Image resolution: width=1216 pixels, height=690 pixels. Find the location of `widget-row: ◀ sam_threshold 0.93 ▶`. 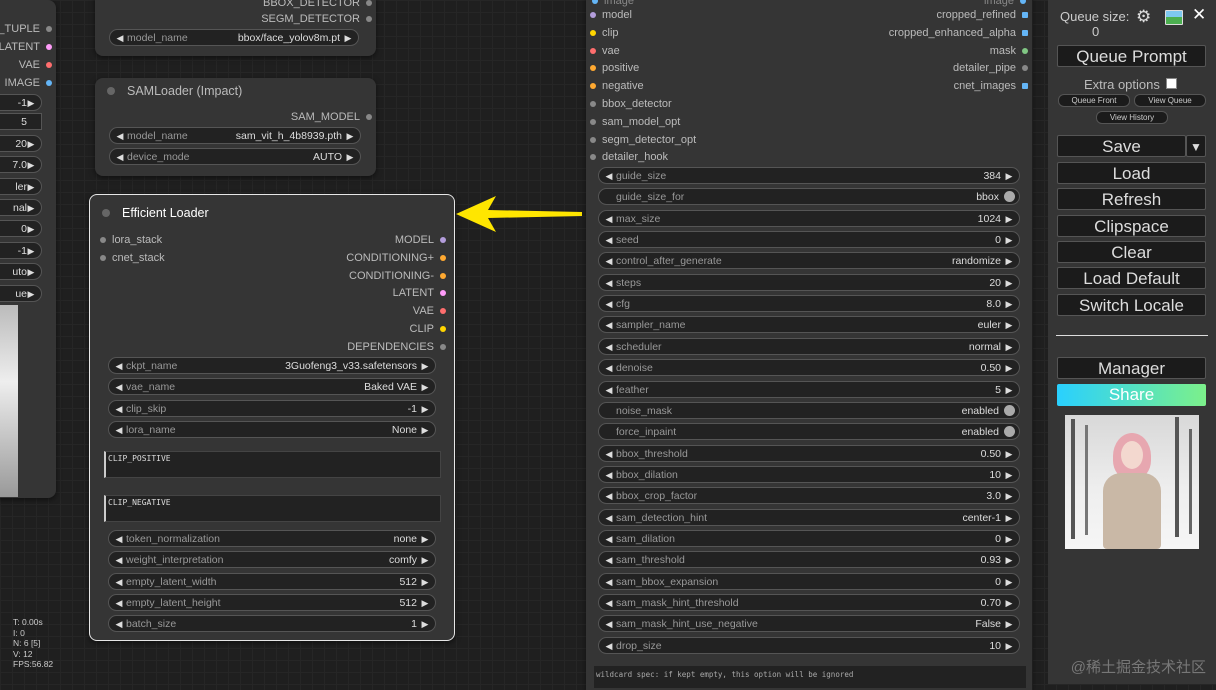

widget-row: ◀ sam_threshold 0.93 ▶ is located at coordinates (809, 560).